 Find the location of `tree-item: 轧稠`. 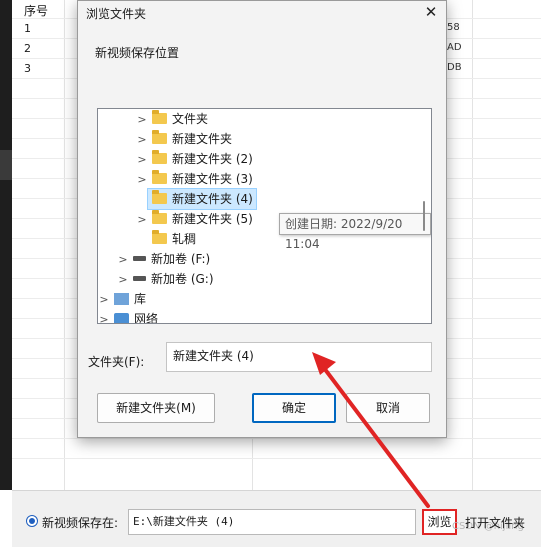

tree-item: 轧稠 is located at coordinates (172, 239).